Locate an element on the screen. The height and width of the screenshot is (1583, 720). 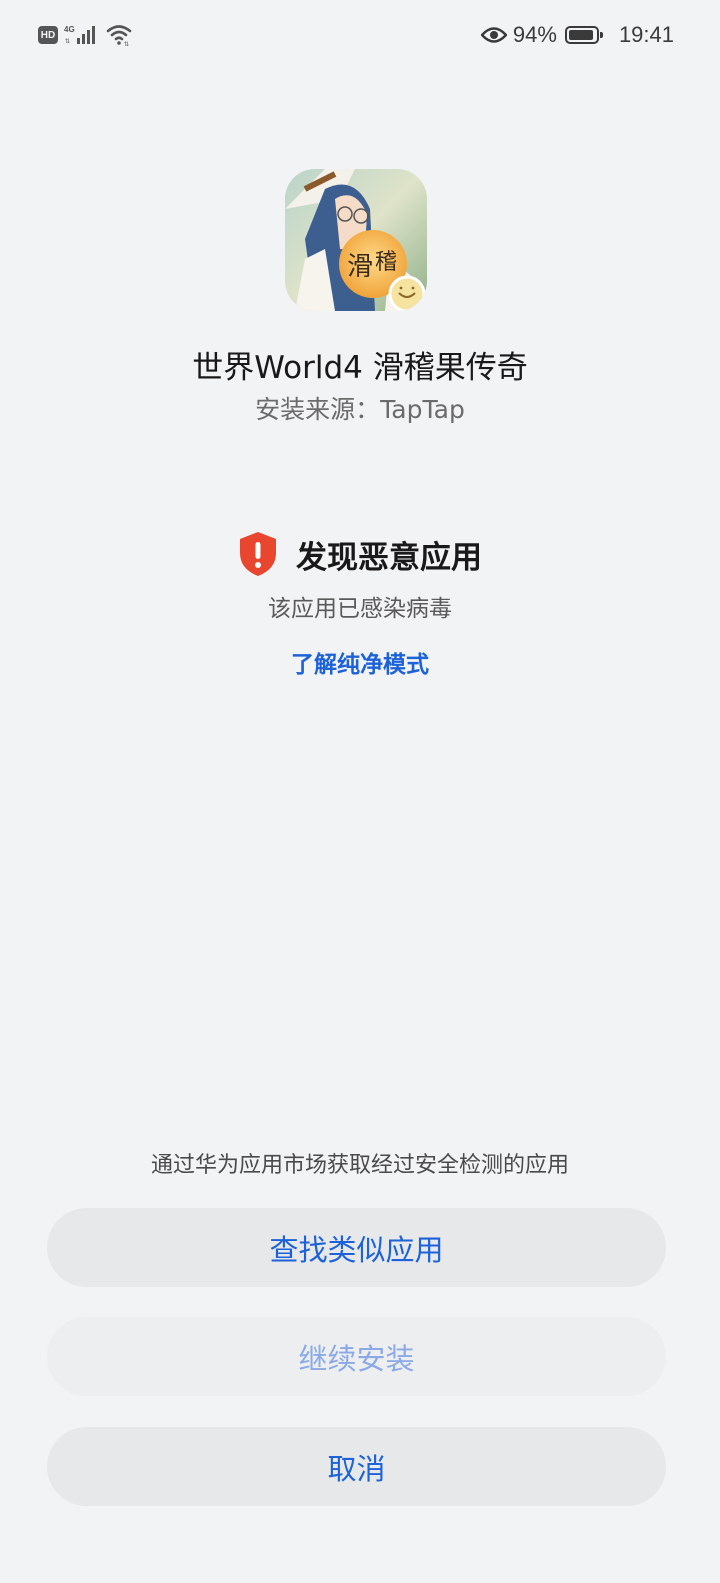
app-name: 世界World4 滑稽果传奇 is located at coordinates (360, 368).